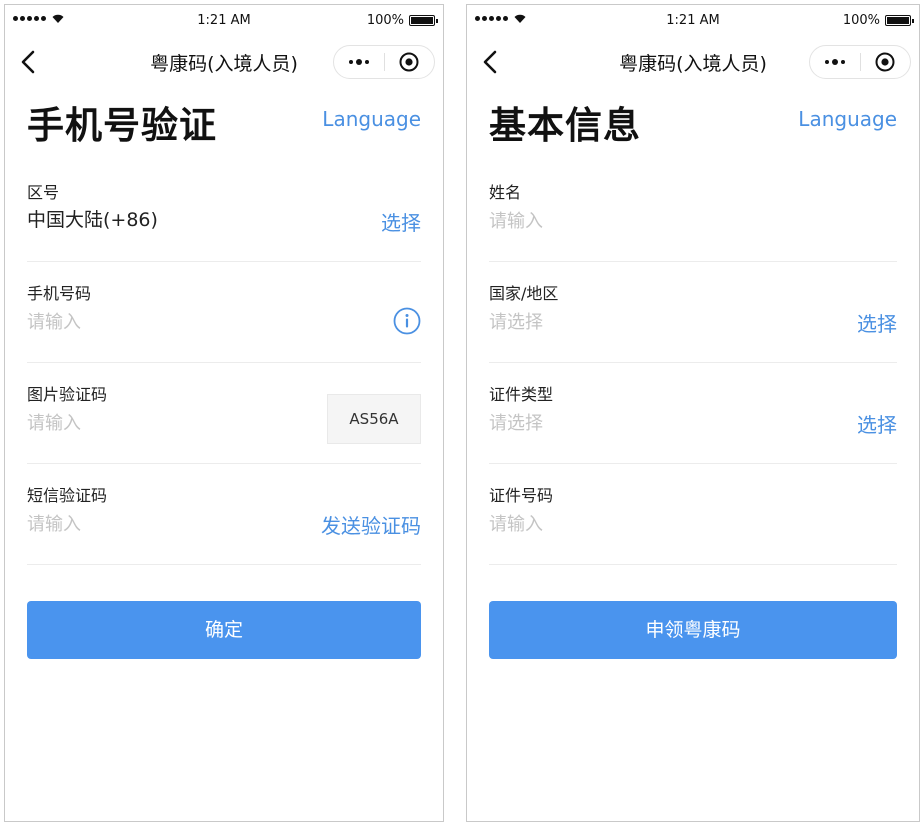  I want to click on id-number-input: 请输入, so click(516, 523).